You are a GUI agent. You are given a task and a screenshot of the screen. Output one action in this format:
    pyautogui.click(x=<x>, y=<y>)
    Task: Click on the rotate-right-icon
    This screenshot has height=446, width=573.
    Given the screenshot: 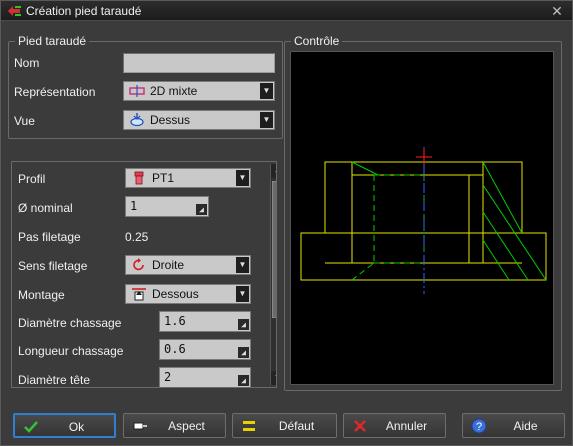 What is the action you would take?
    pyautogui.click(x=138, y=264)
    